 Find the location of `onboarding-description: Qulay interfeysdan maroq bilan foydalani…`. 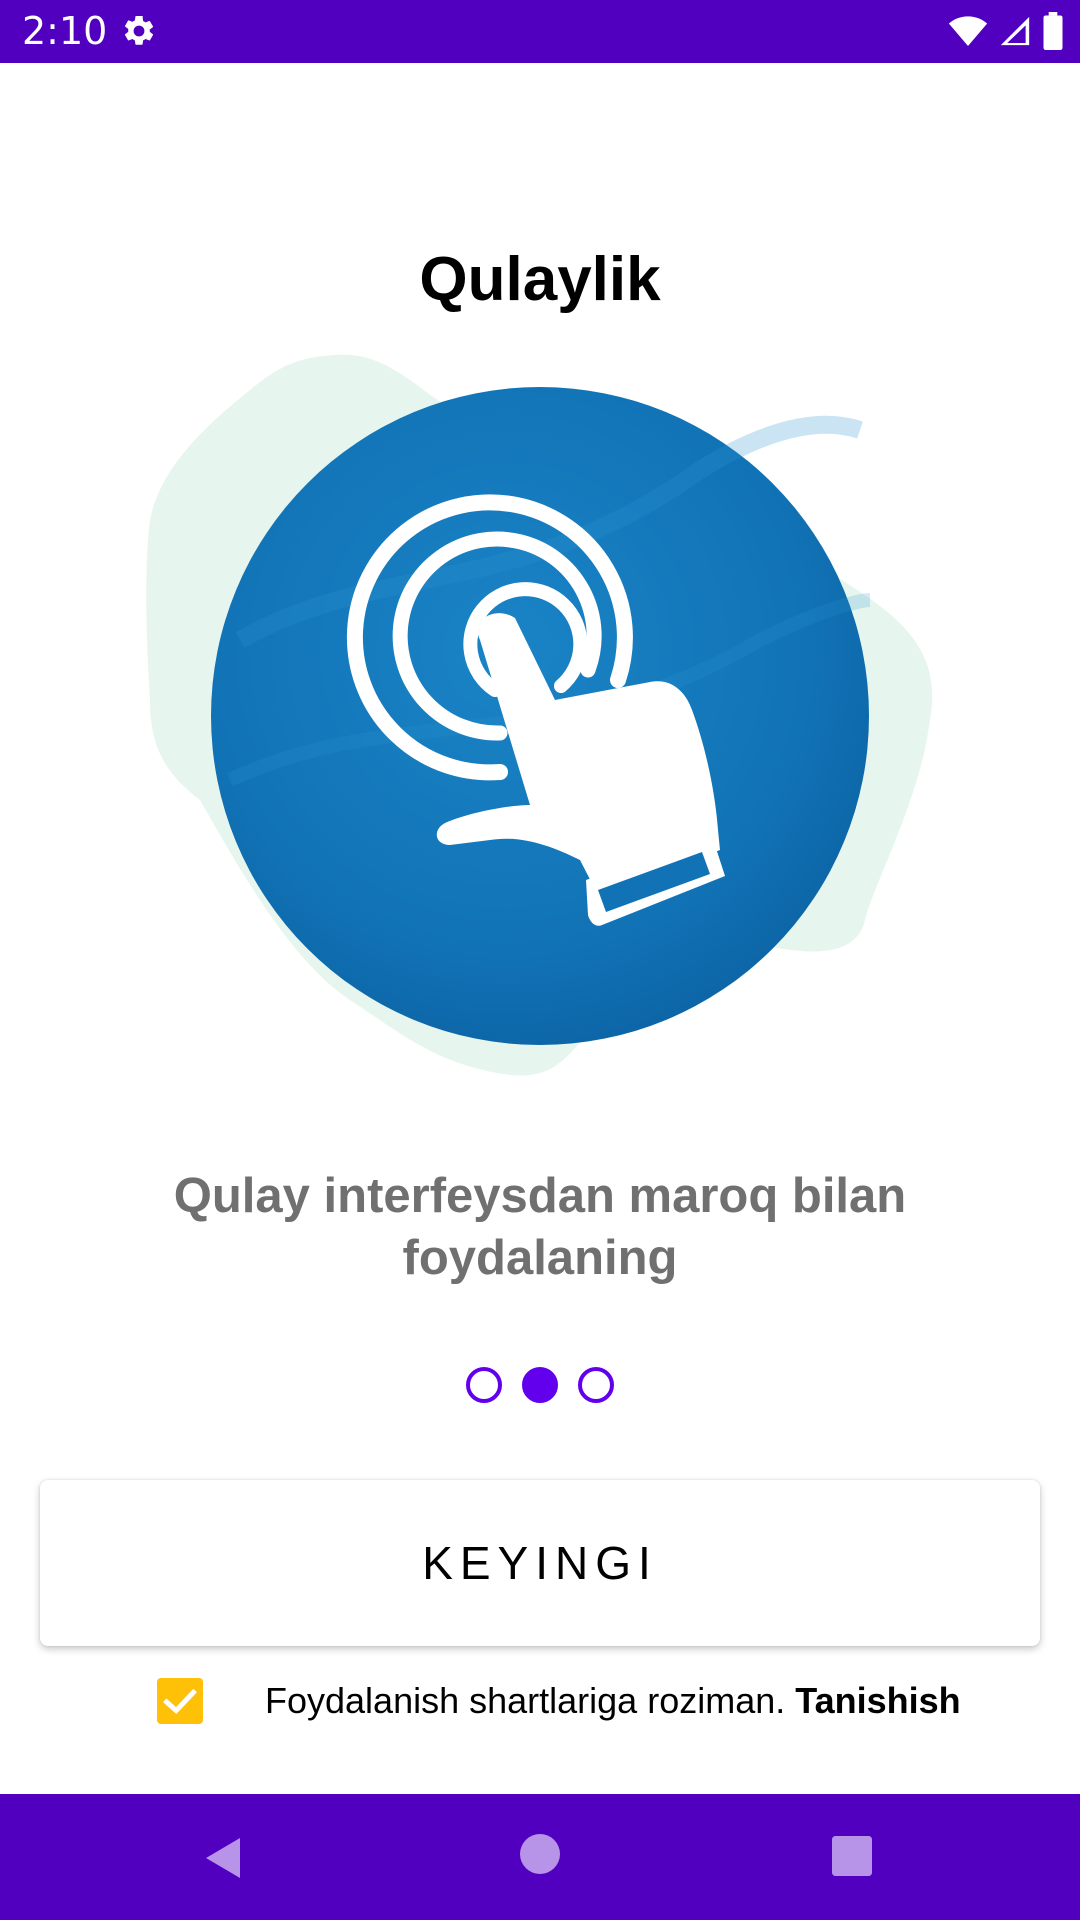

onboarding-description: Qulay interfeysdan maroq bilan foydalani… is located at coordinates (540, 1227).